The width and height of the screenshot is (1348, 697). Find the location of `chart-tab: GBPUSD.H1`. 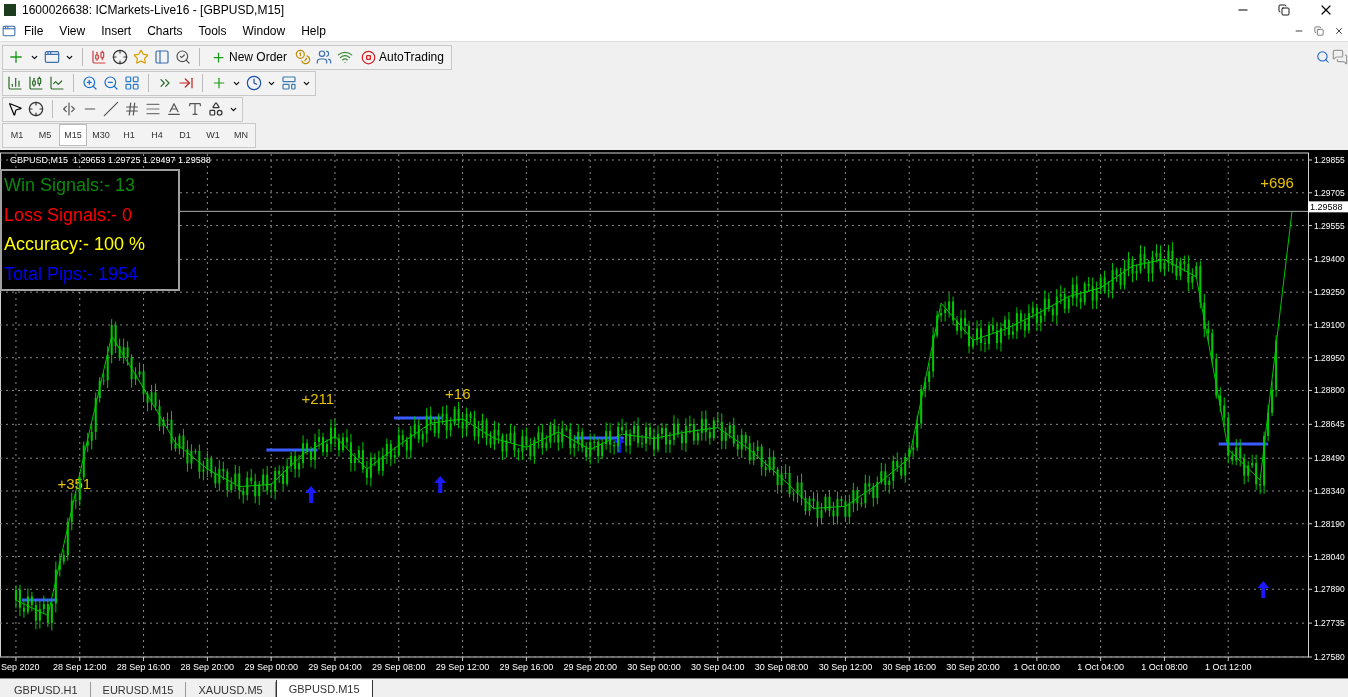

chart-tab: GBPUSD.H1 is located at coordinates (46, 689).